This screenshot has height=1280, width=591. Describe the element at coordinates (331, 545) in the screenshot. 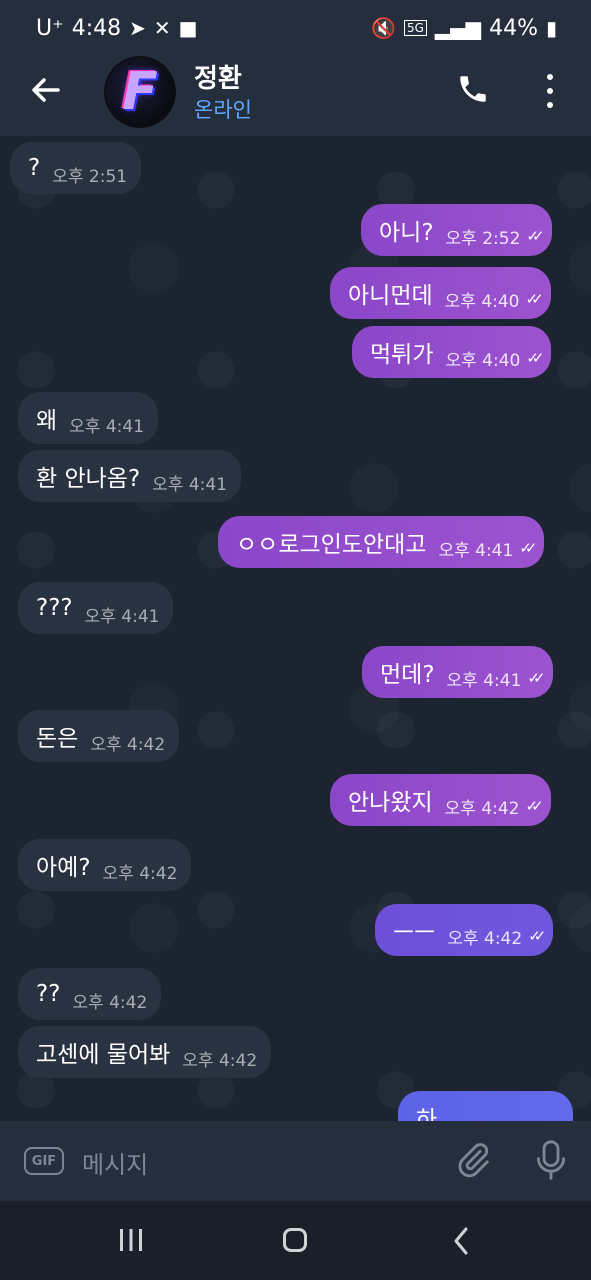

I see `message-text: ㅇㅇ로그인도안대고` at that location.